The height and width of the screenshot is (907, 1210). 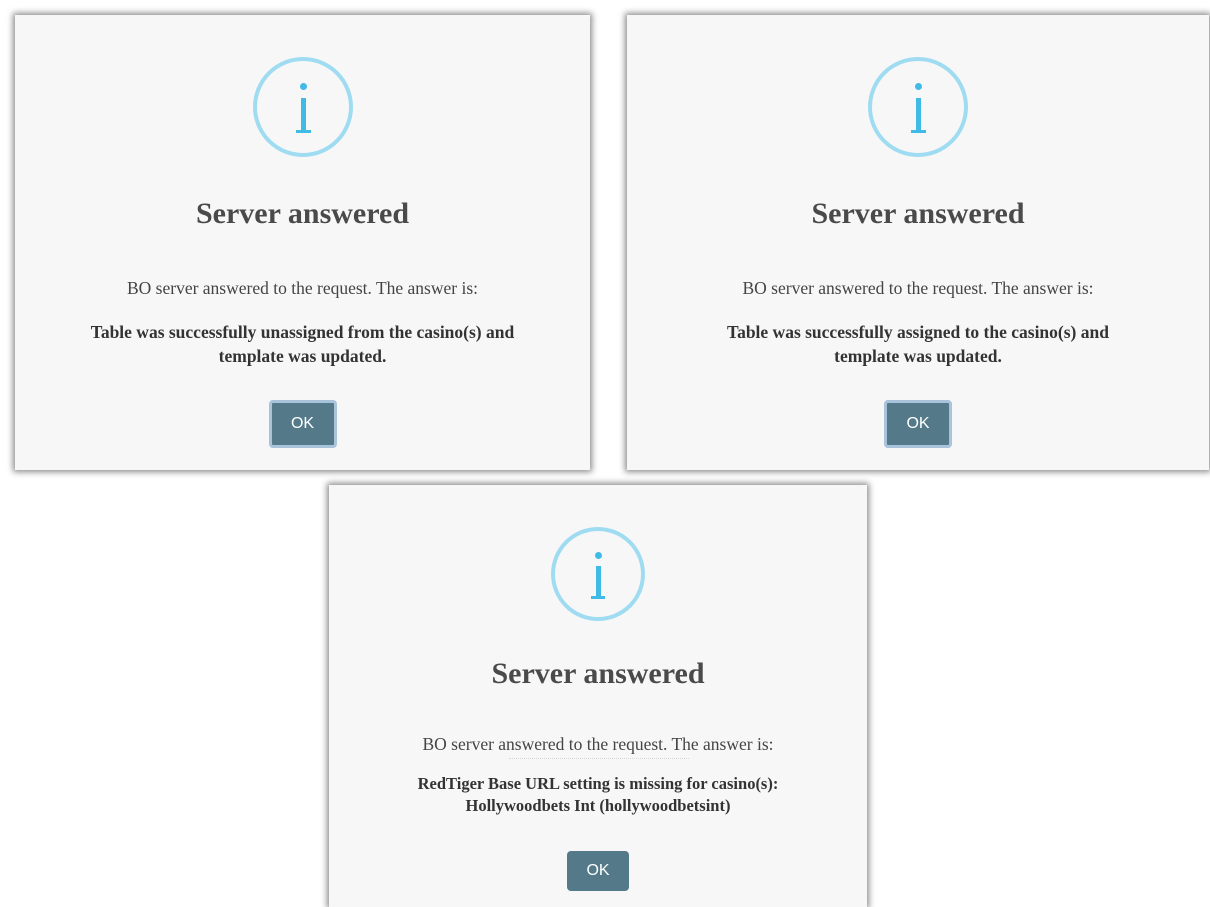 I want to click on divider, so click(x=599, y=759).